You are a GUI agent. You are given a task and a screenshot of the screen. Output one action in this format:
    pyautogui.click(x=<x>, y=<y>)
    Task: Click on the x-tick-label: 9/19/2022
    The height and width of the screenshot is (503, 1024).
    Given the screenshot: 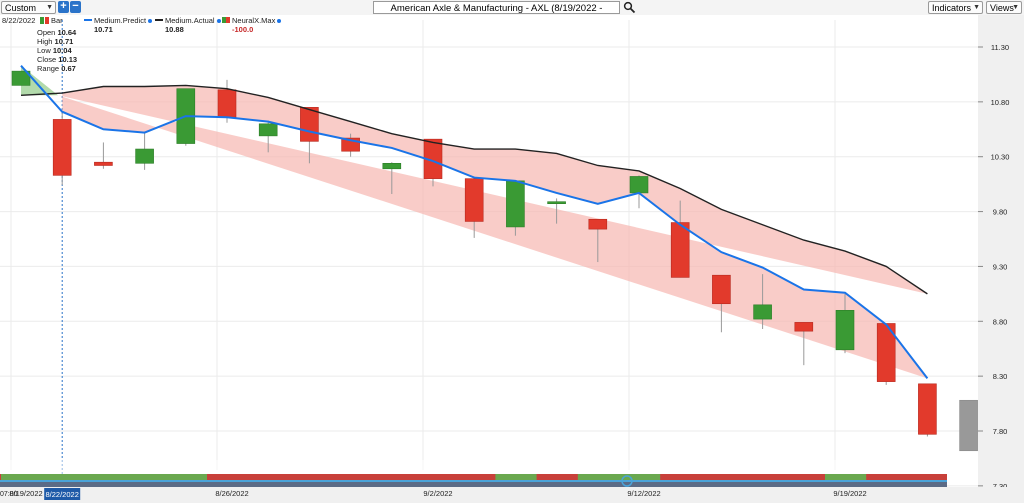 What is the action you would take?
    pyautogui.click(x=849, y=493)
    